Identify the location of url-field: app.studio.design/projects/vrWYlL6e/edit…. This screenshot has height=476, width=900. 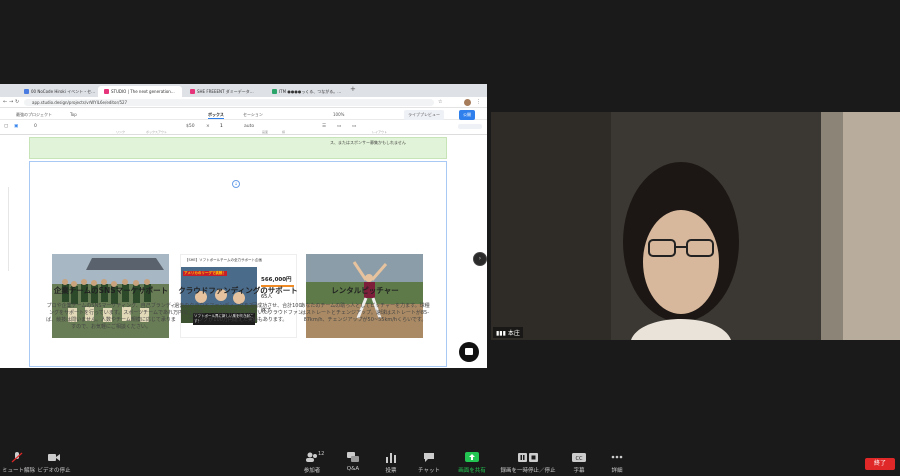
(229, 102).